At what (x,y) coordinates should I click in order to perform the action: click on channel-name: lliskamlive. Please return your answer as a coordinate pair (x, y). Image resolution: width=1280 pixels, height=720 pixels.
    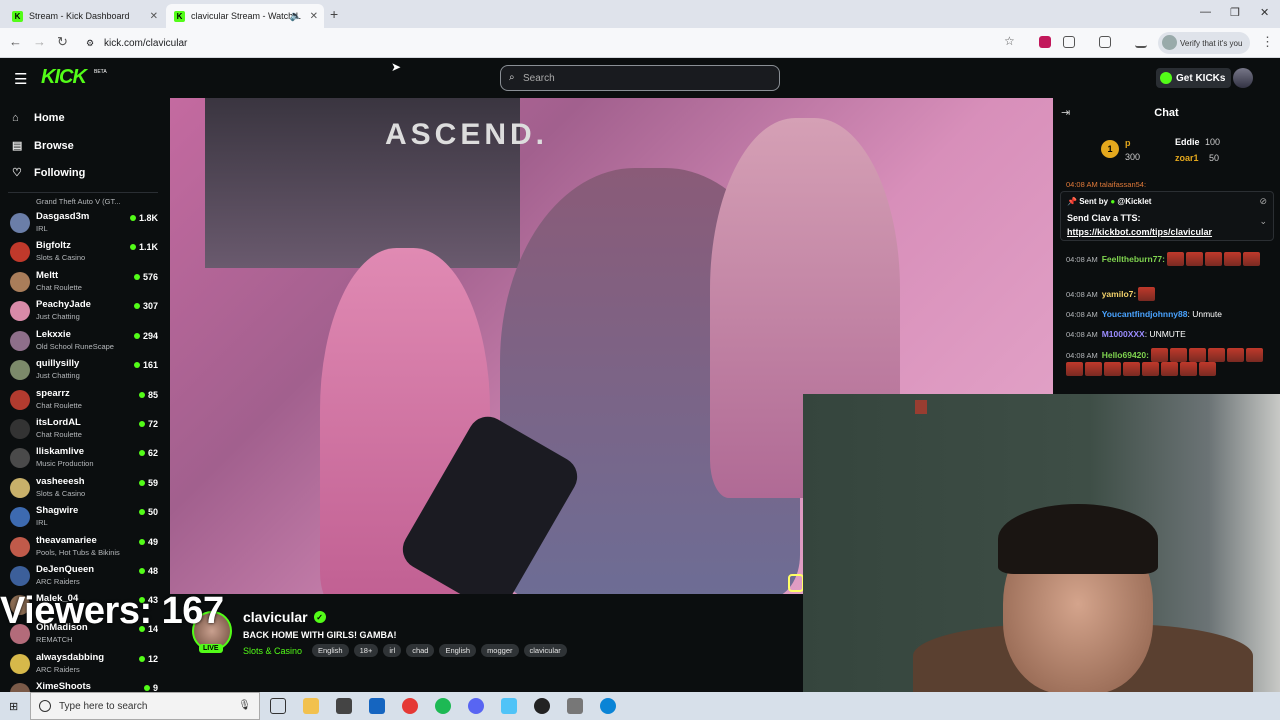
    Looking at the image, I should click on (60, 451).